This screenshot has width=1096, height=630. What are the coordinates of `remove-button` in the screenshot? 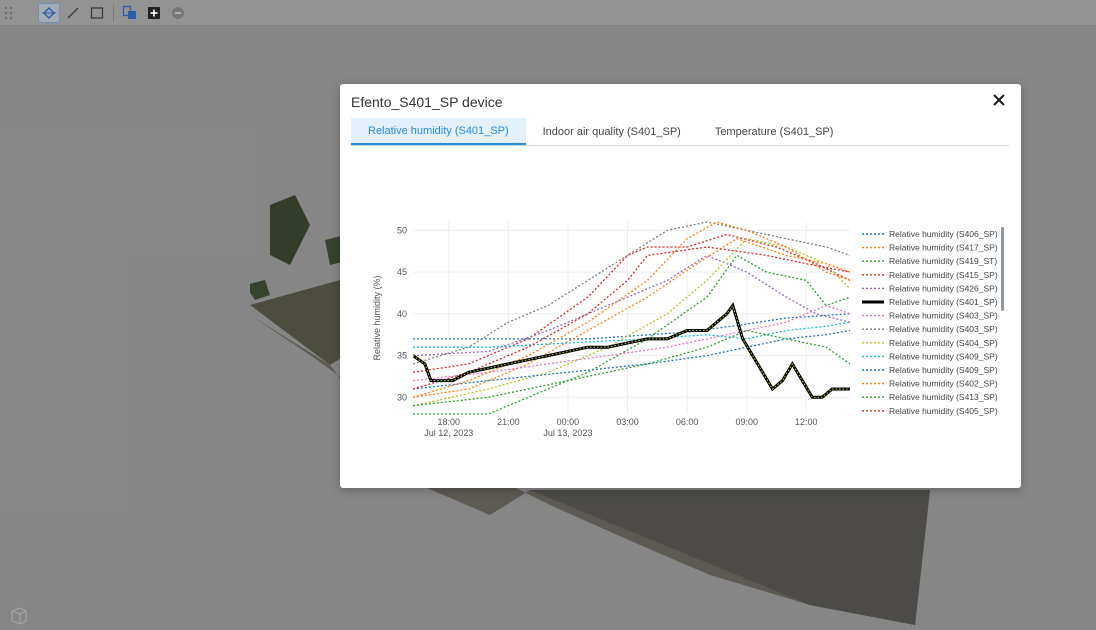 It's located at (178, 13).